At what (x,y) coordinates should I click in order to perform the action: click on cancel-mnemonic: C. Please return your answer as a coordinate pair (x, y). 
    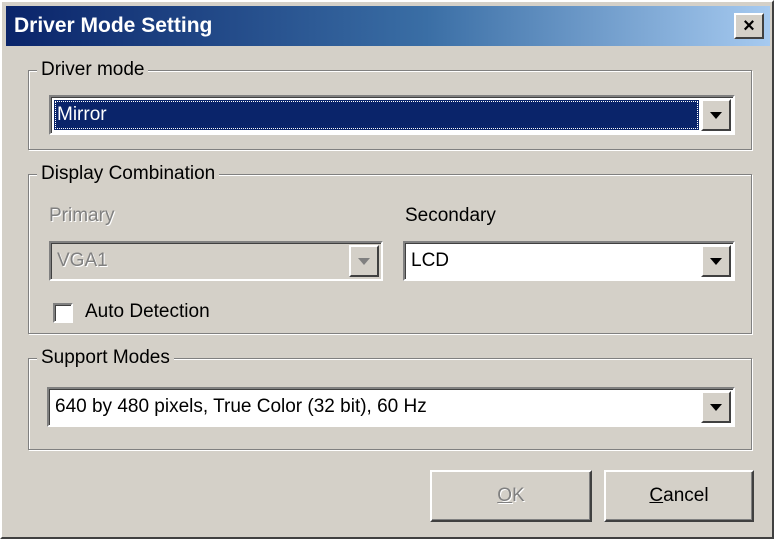
    Looking at the image, I should click on (656, 495).